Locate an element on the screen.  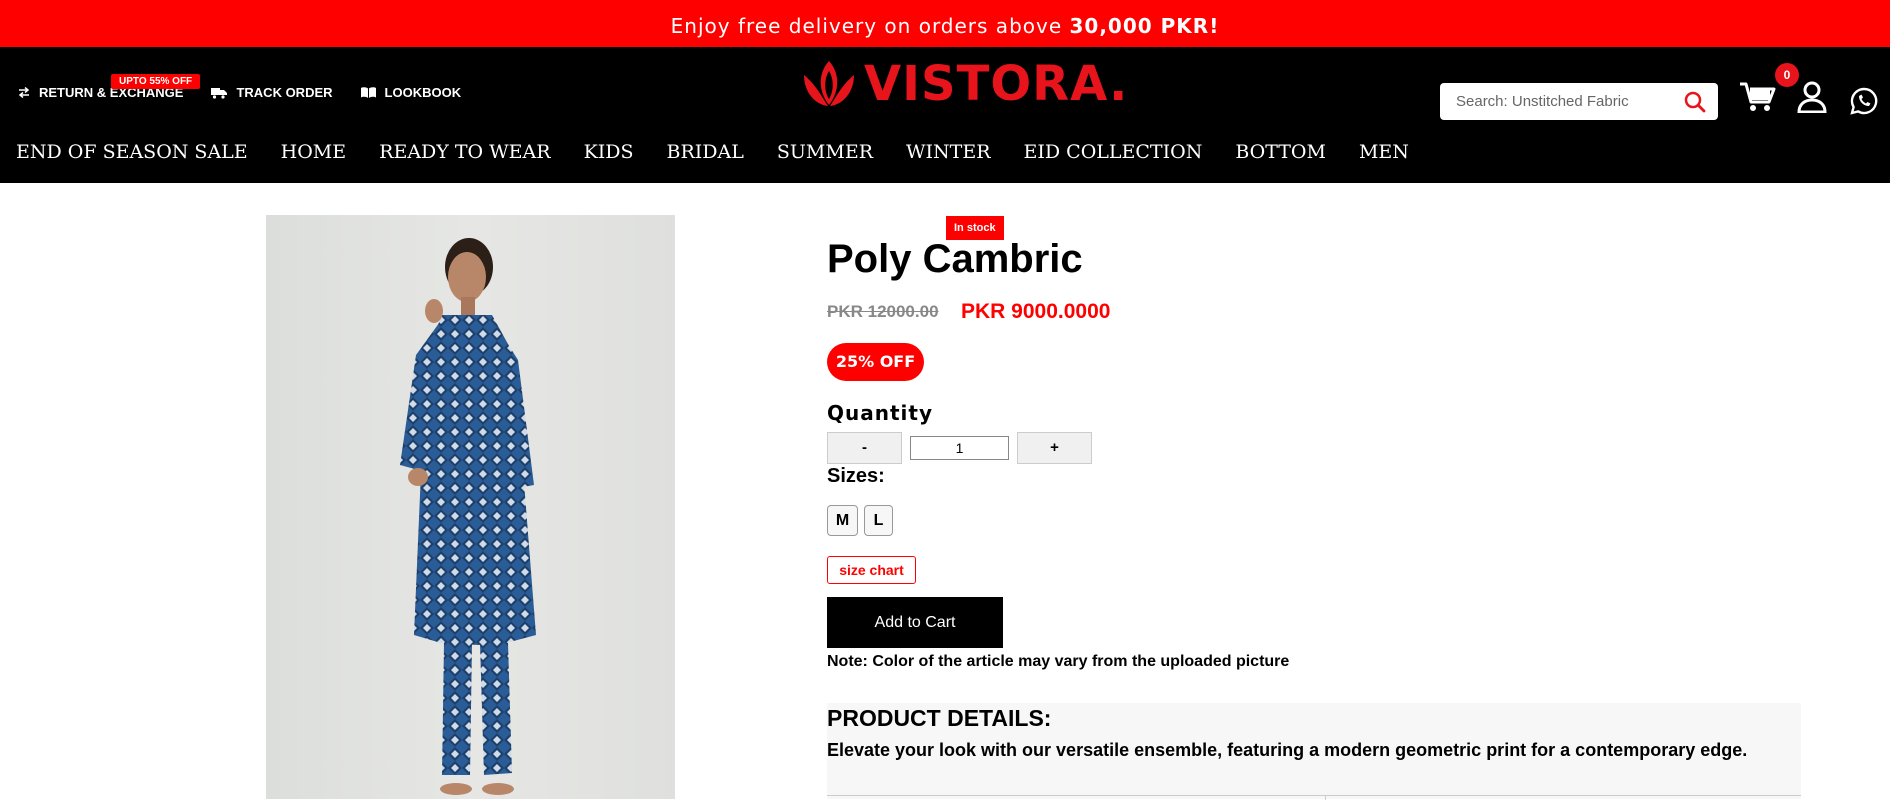
nav-eid-collection: EID COLLECTION is located at coordinates (1113, 152).